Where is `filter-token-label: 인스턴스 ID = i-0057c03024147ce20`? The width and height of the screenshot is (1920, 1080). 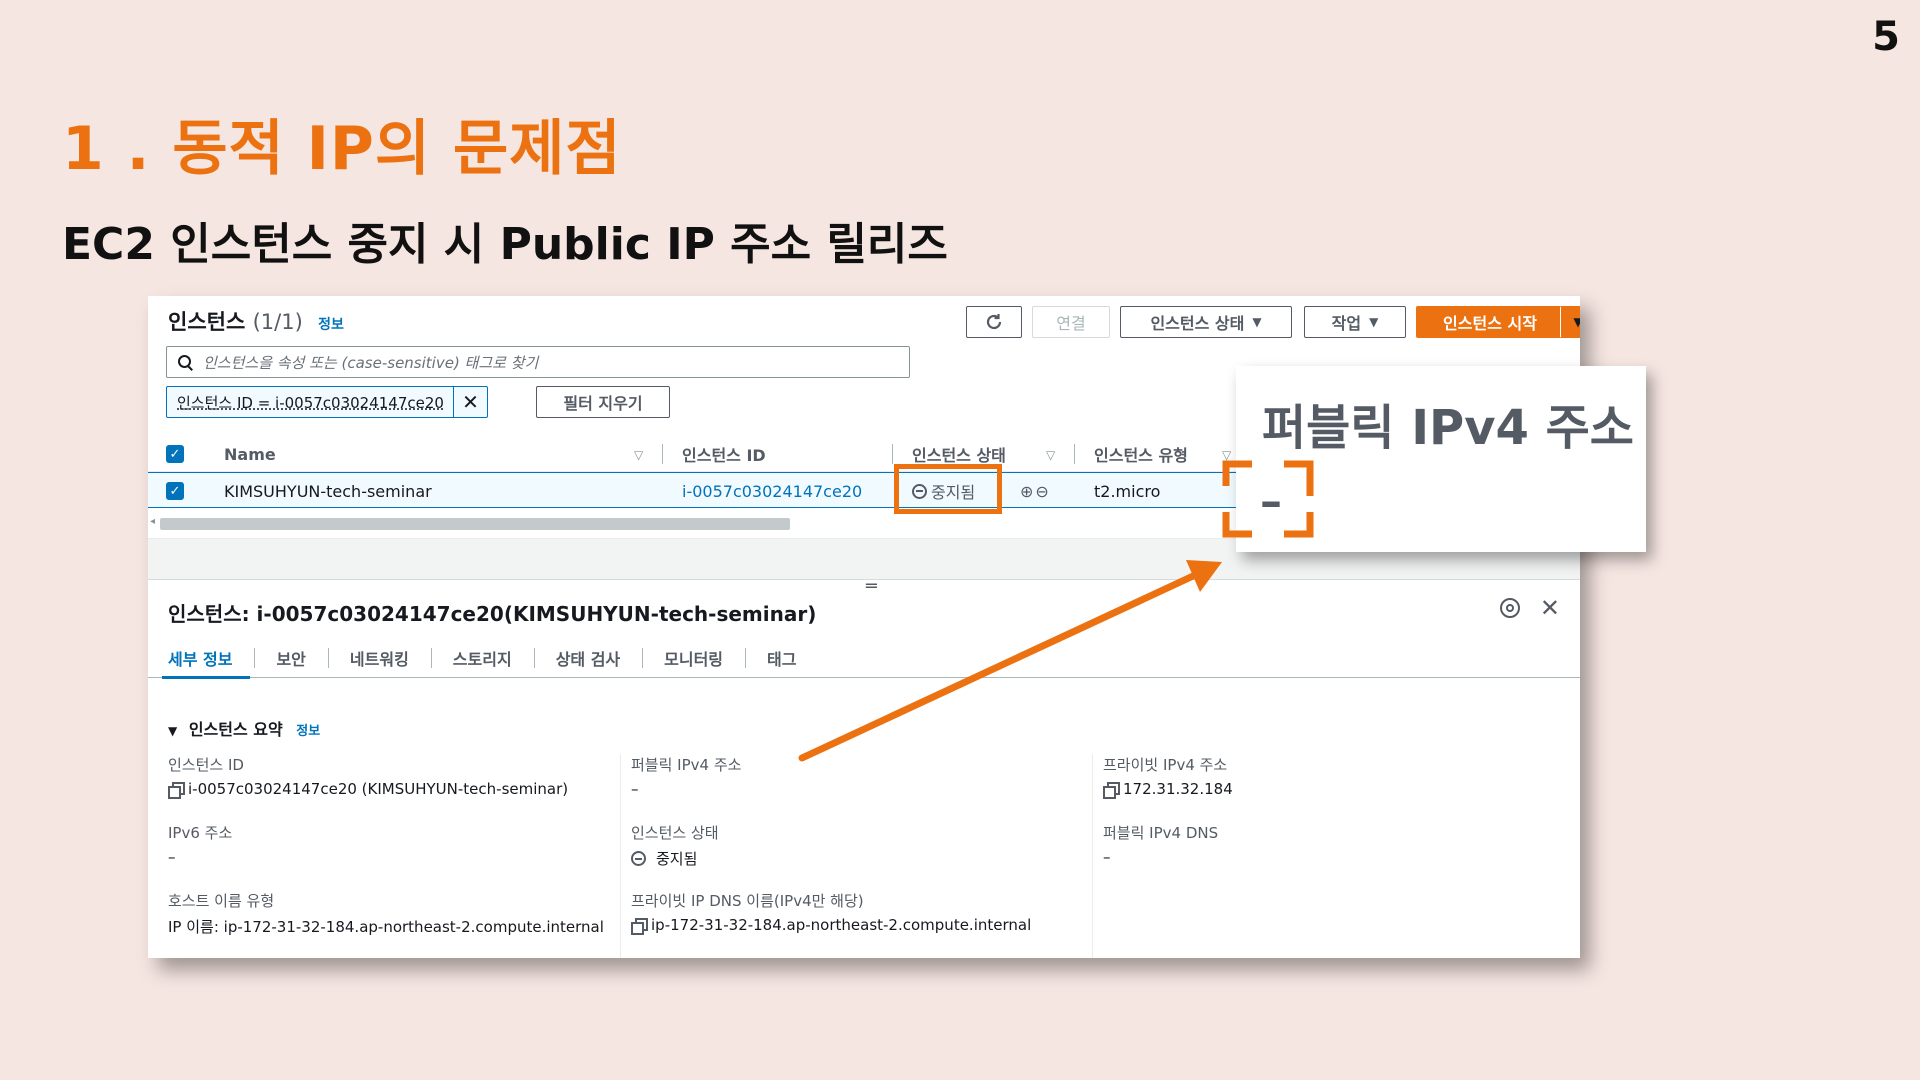
filter-token-label: 인스턴스 ID = i-0057c03024147ce20 is located at coordinates (310, 402).